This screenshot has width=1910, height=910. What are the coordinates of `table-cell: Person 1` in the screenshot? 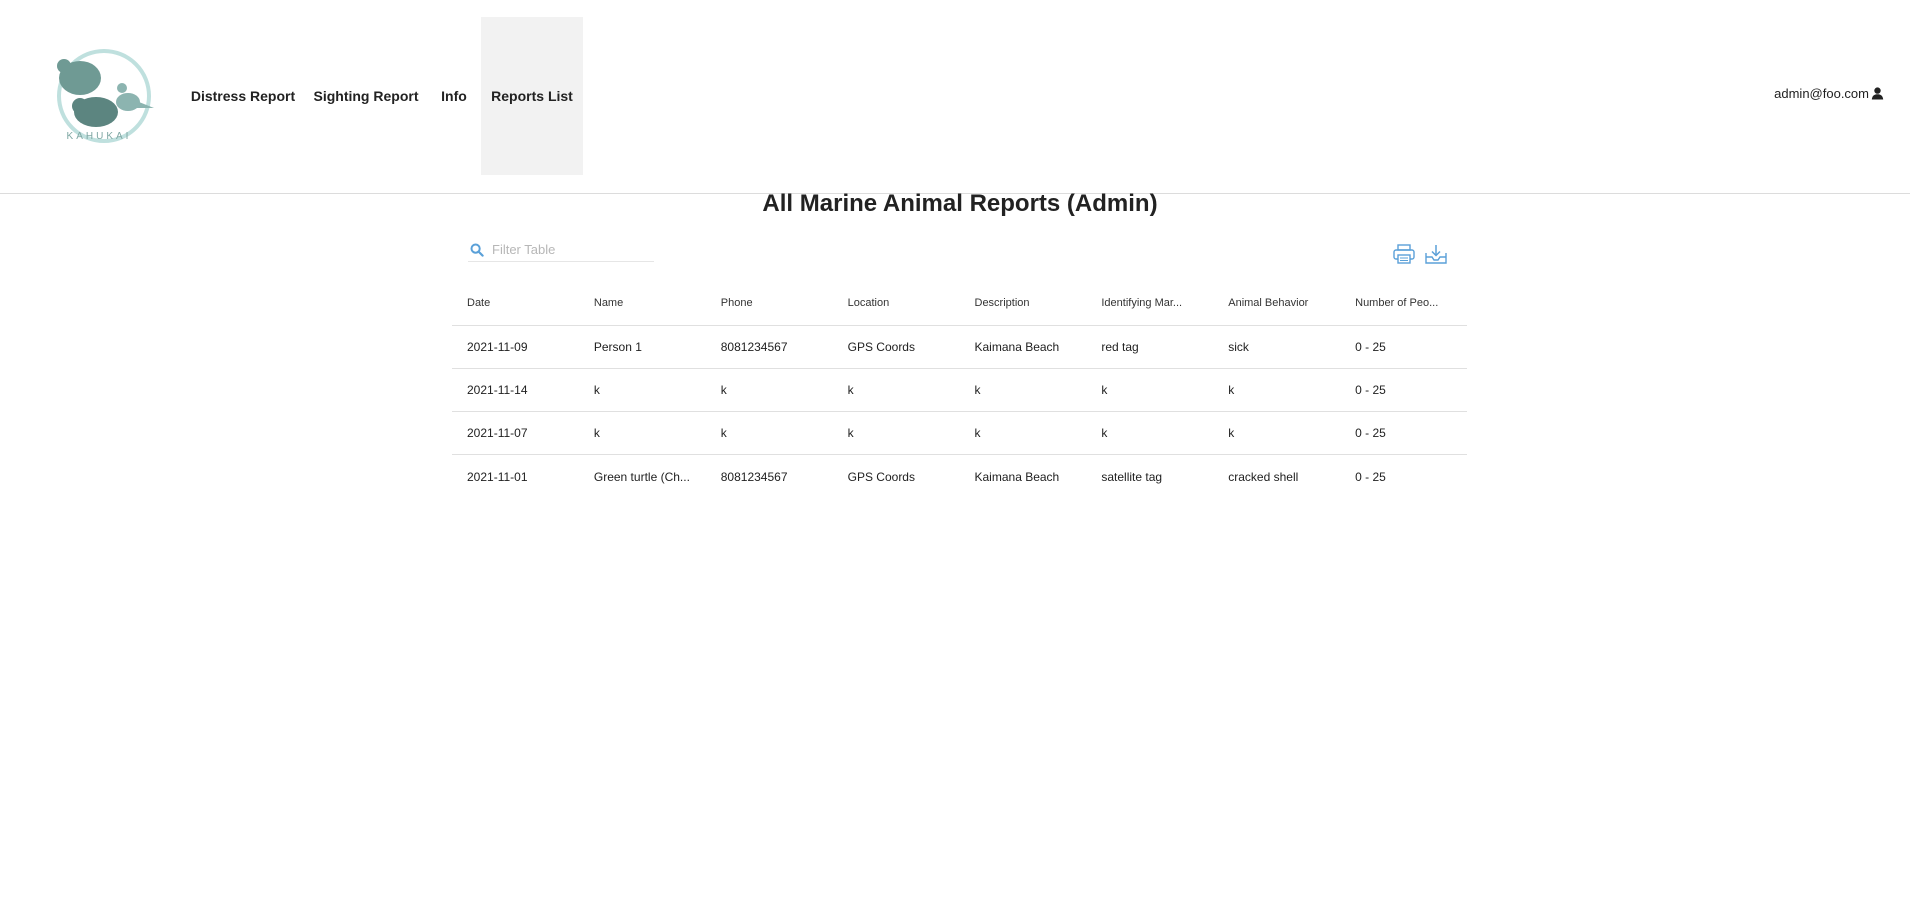 It's located at (617, 347).